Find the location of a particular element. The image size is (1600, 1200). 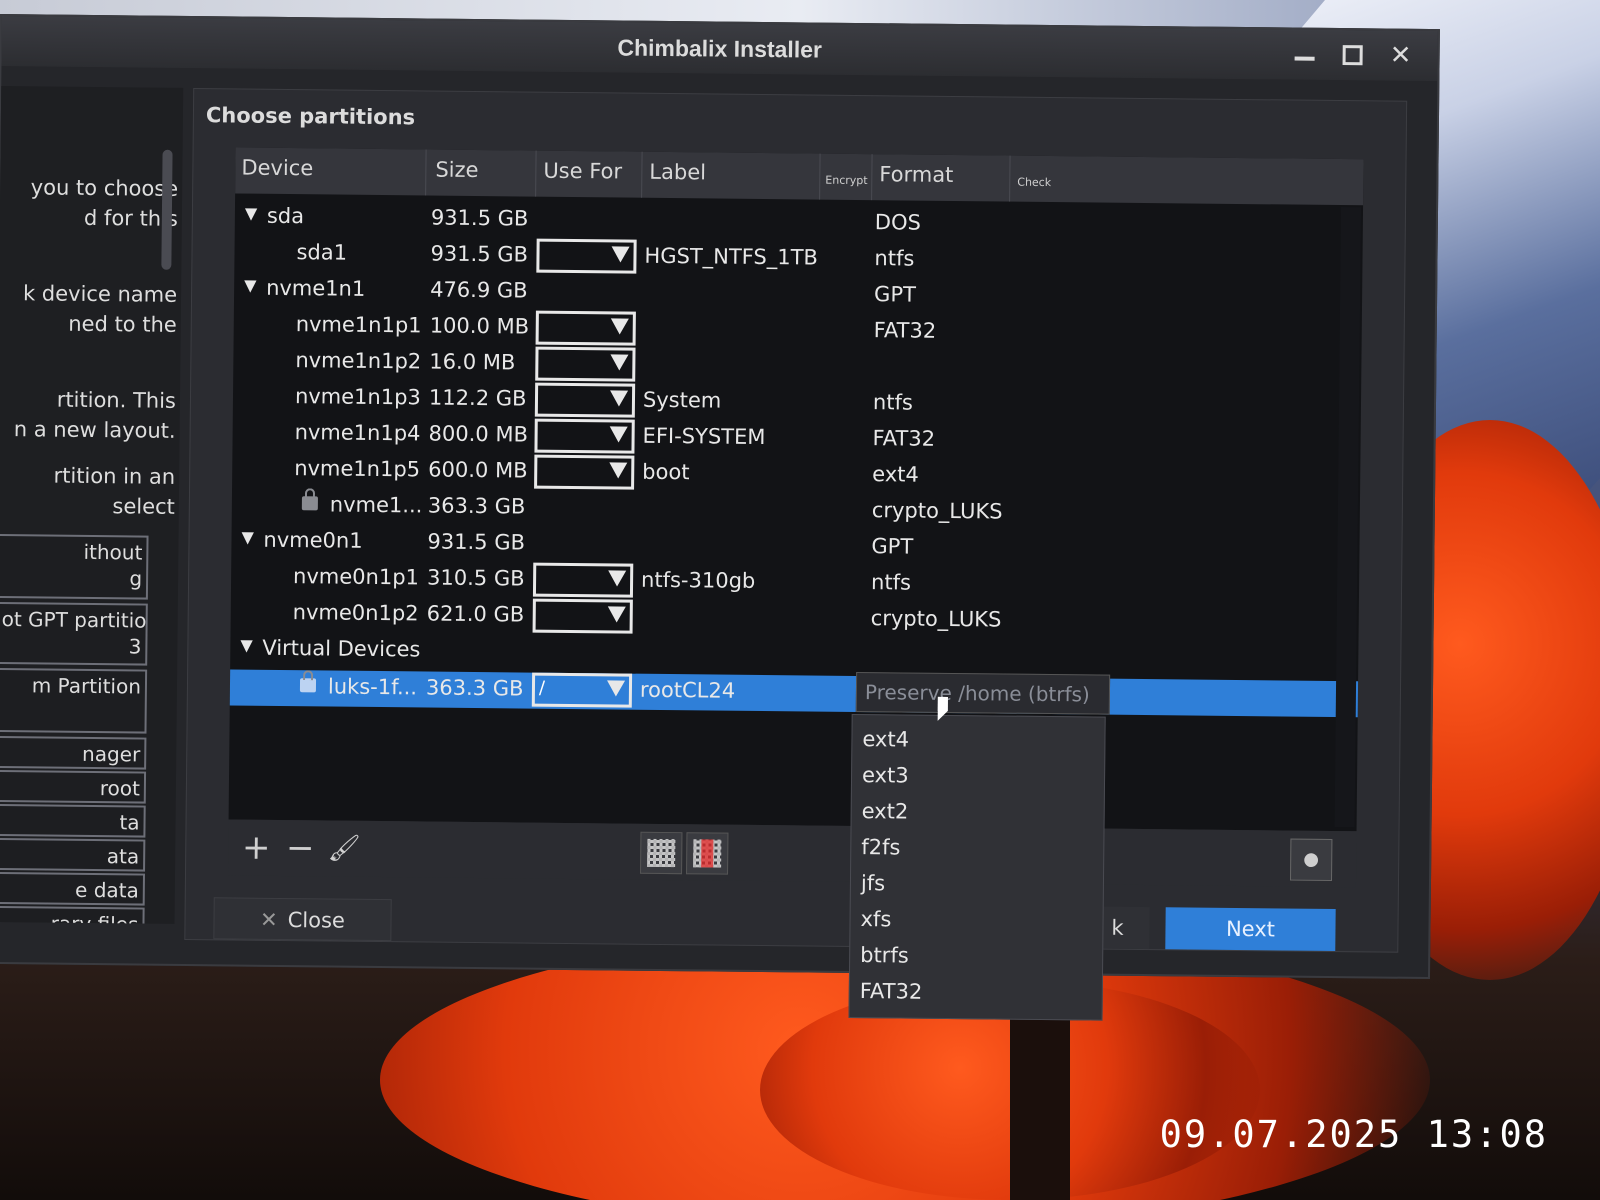

column-header-size: Size is located at coordinates (456, 170).